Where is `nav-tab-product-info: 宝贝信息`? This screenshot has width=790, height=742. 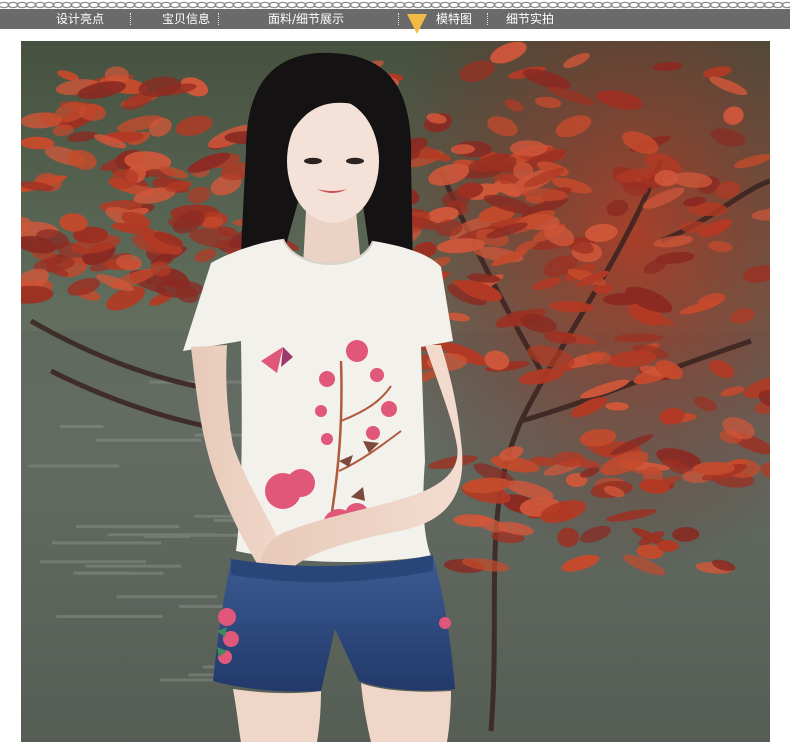
nav-tab-product-info: 宝贝信息 is located at coordinates (186, 19).